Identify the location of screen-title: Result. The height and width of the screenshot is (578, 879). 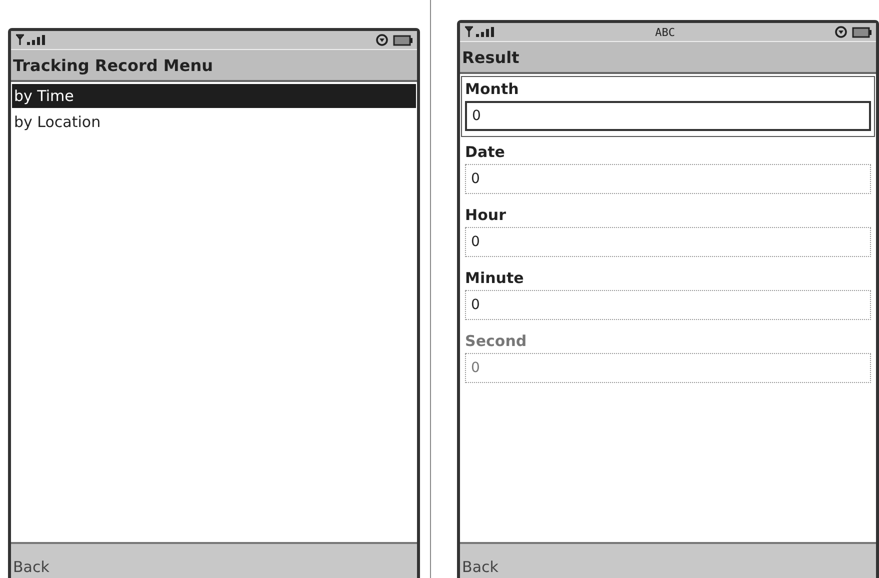
(491, 57).